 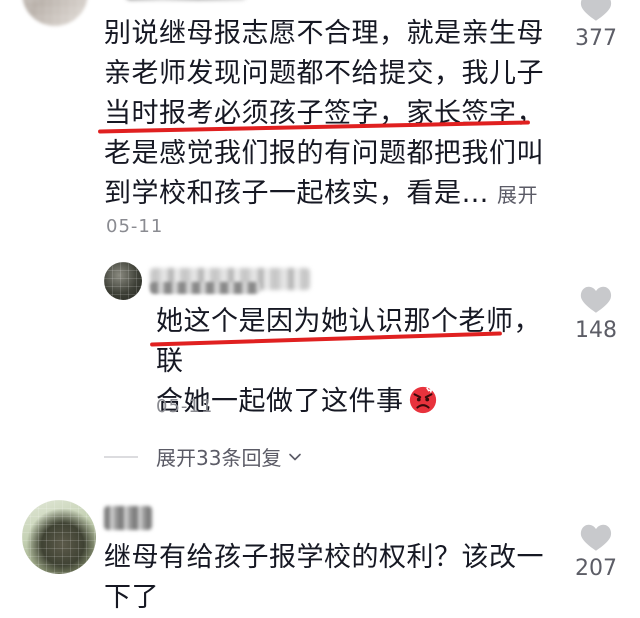 I want to click on angry-face-icon, so click(x=422, y=400).